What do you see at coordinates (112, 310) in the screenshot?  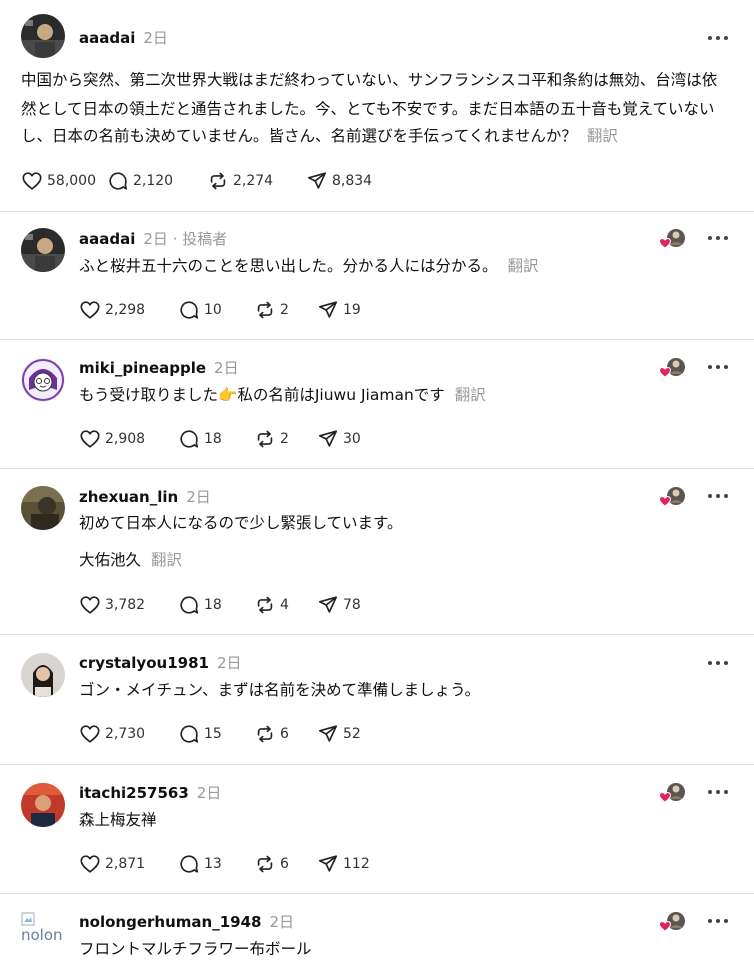 I see `like-button: 2,298` at bounding box center [112, 310].